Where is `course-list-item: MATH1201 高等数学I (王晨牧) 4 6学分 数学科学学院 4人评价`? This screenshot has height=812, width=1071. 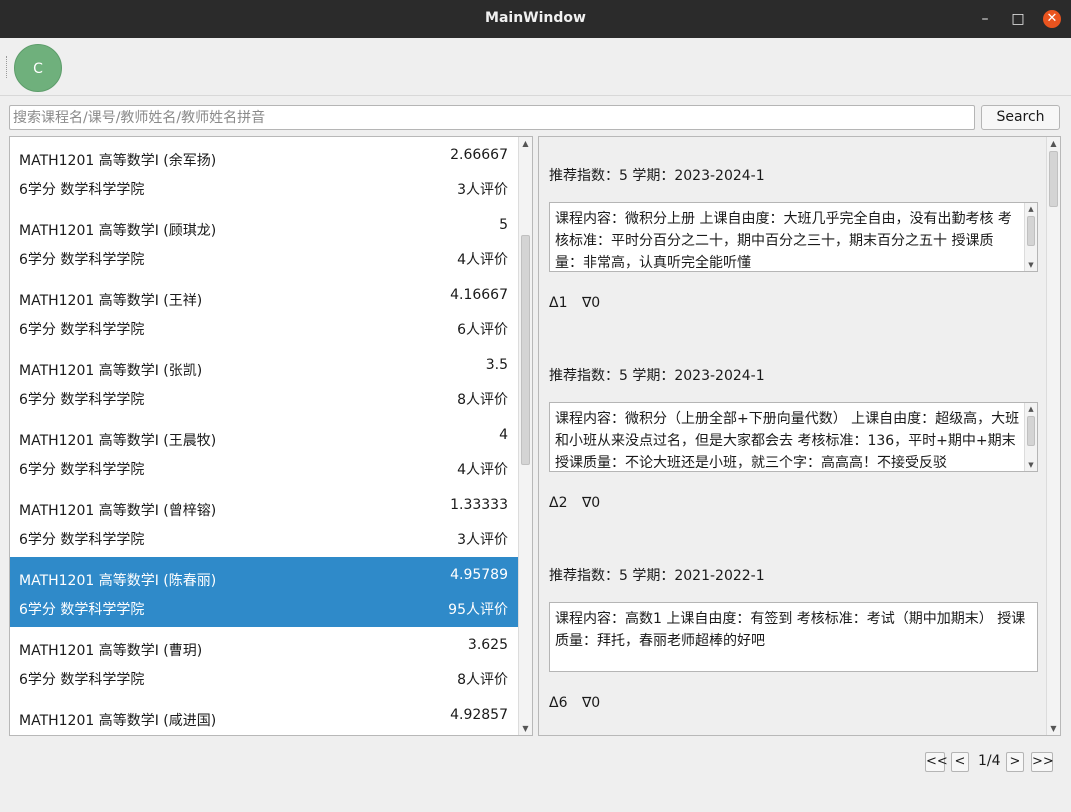
course-list-item: MATH1201 高等数学I (王晨牧) 4 6学分 数学科学学院 4人评价 is located at coordinates (264, 452).